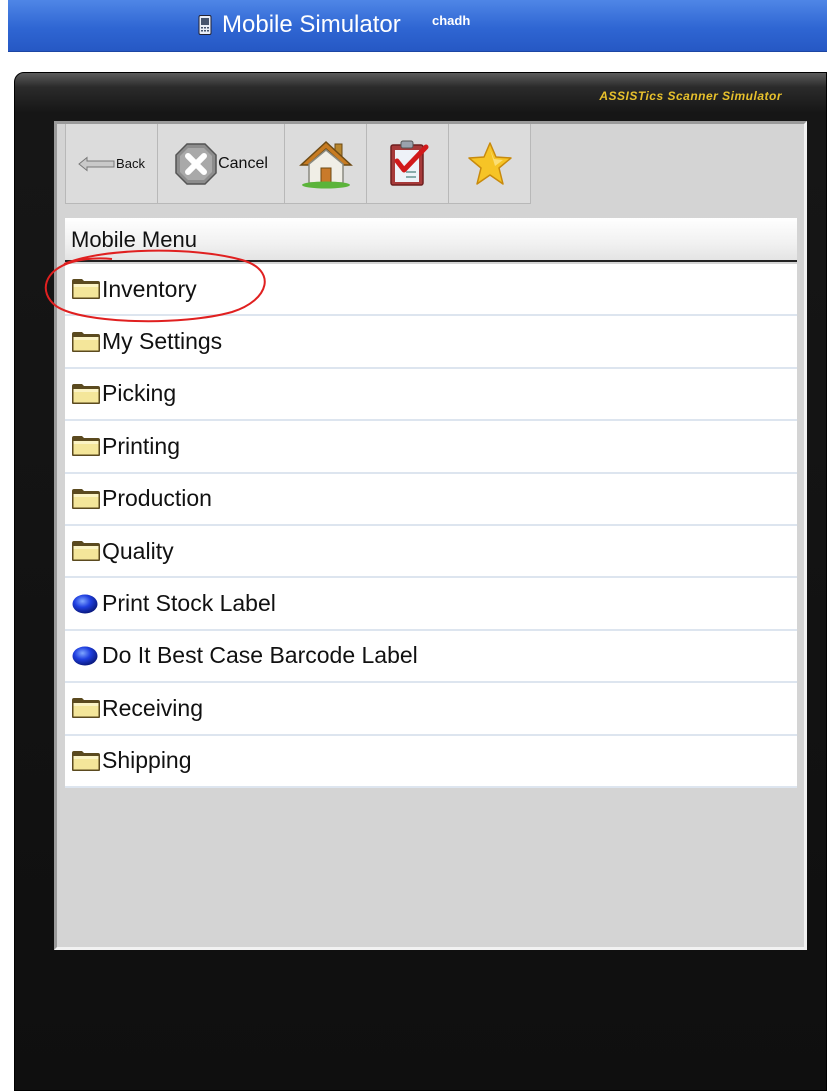 The image size is (827, 1091). What do you see at coordinates (96, 163) in the screenshot?
I see `back-arrow-icon` at bounding box center [96, 163].